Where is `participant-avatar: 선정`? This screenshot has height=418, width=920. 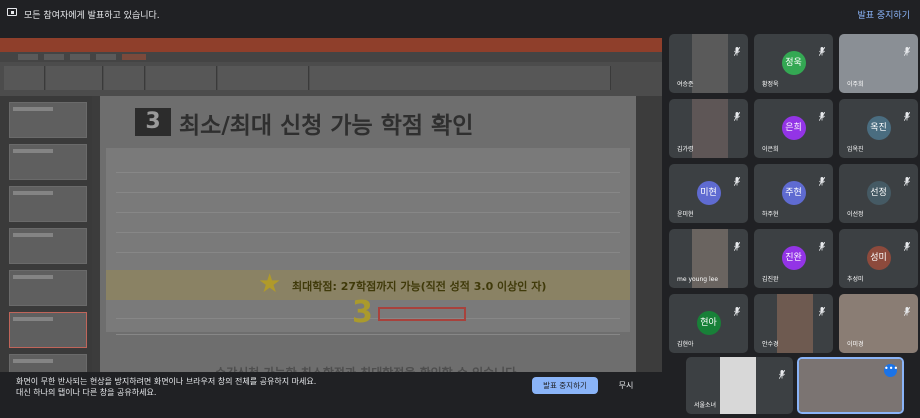 participant-avatar: 선정 is located at coordinates (878, 193).